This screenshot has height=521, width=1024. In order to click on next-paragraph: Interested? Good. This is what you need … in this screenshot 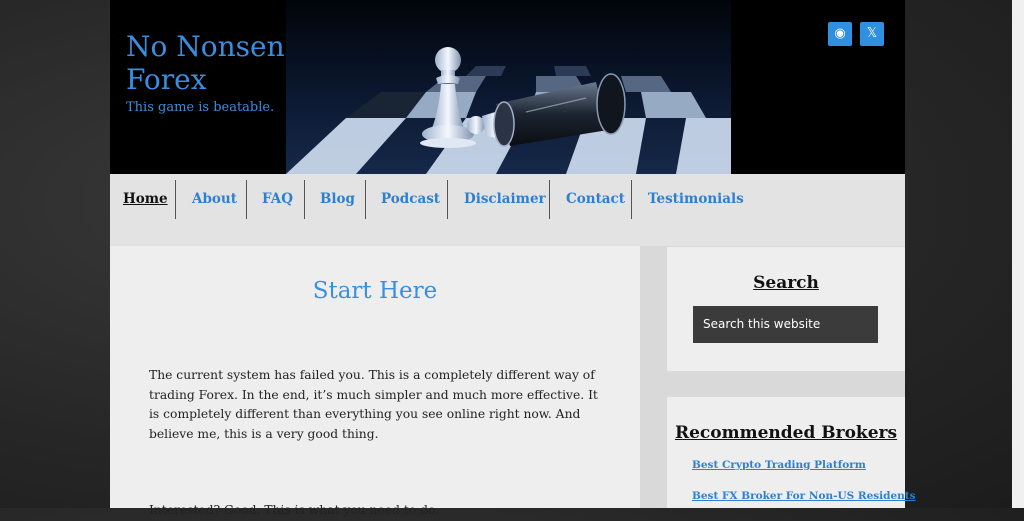, I will do `click(294, 510)`.